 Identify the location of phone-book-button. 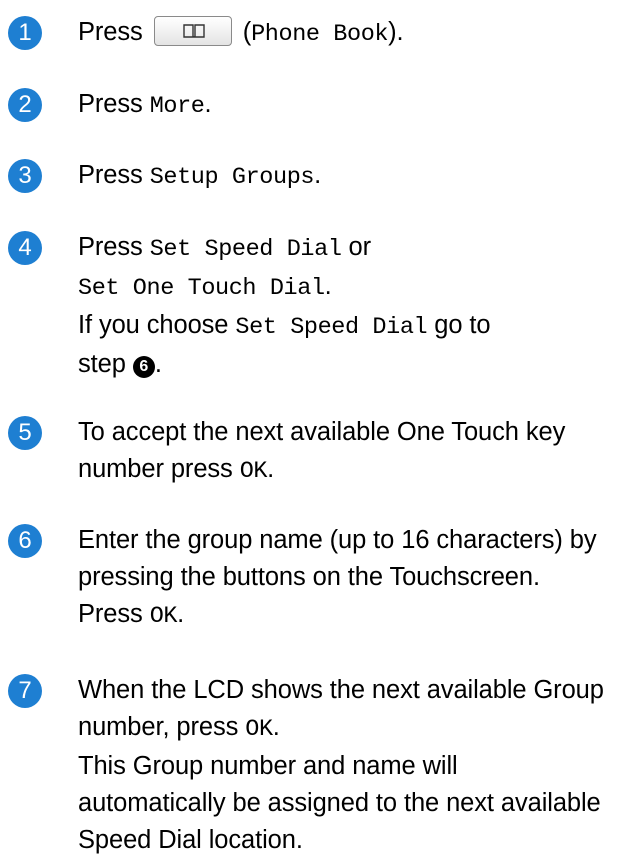
(192, 31).